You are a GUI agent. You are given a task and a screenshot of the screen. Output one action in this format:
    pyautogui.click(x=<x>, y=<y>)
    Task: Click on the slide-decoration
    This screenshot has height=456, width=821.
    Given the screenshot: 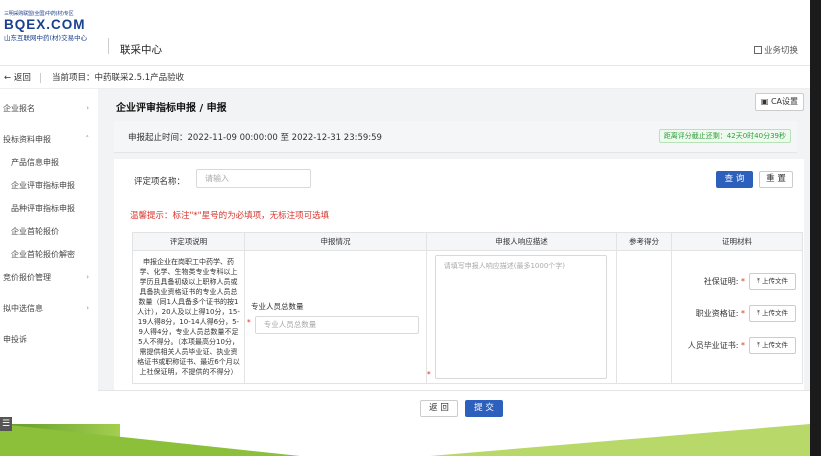 What is the action you would take?
    pyautogui.click(x=405, y=440)
    